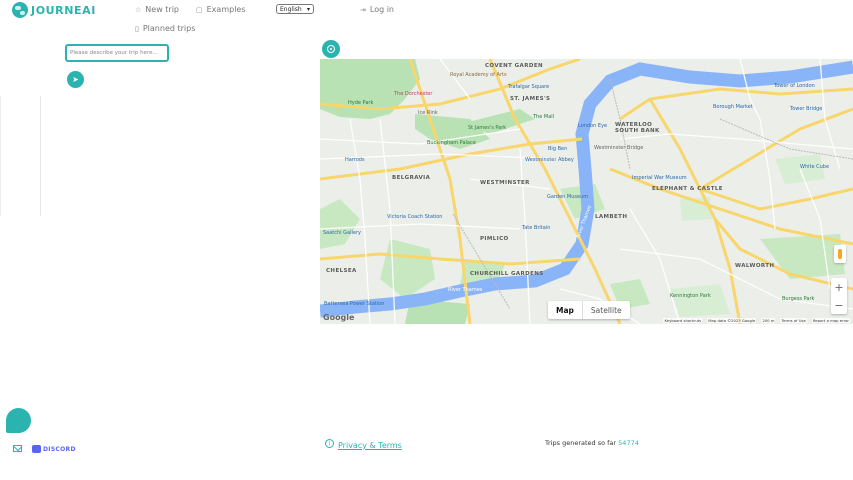 This screenshot has width=853, height=480. Describe the element at coordinates (137, 28) in the screenshot. I see `bookmark-icon: ▯` at that location.